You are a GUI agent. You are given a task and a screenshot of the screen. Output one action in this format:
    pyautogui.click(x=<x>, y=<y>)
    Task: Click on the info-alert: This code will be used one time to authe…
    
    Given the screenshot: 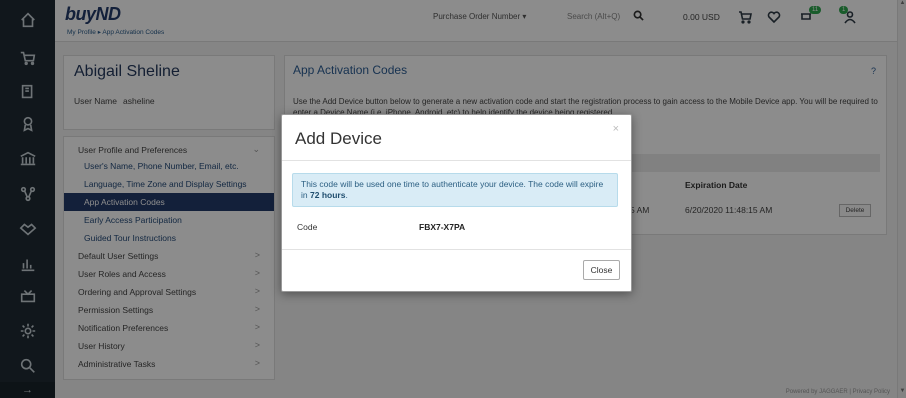 What is the action you would take?
    pyautogui.click(x=455, y=190)
    